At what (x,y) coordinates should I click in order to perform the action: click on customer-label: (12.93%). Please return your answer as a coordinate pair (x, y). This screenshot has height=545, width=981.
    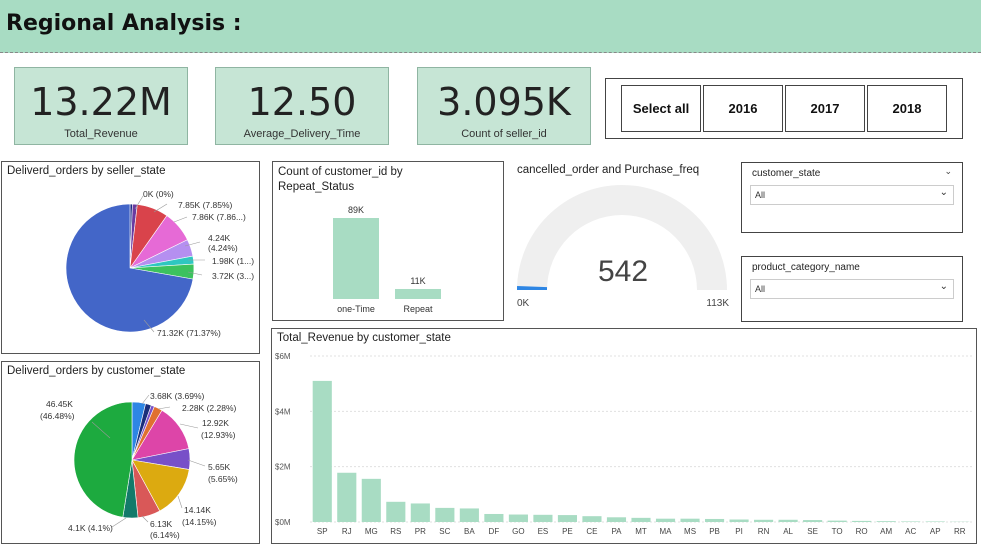
    Looking at the image, I should click on (218, 435).